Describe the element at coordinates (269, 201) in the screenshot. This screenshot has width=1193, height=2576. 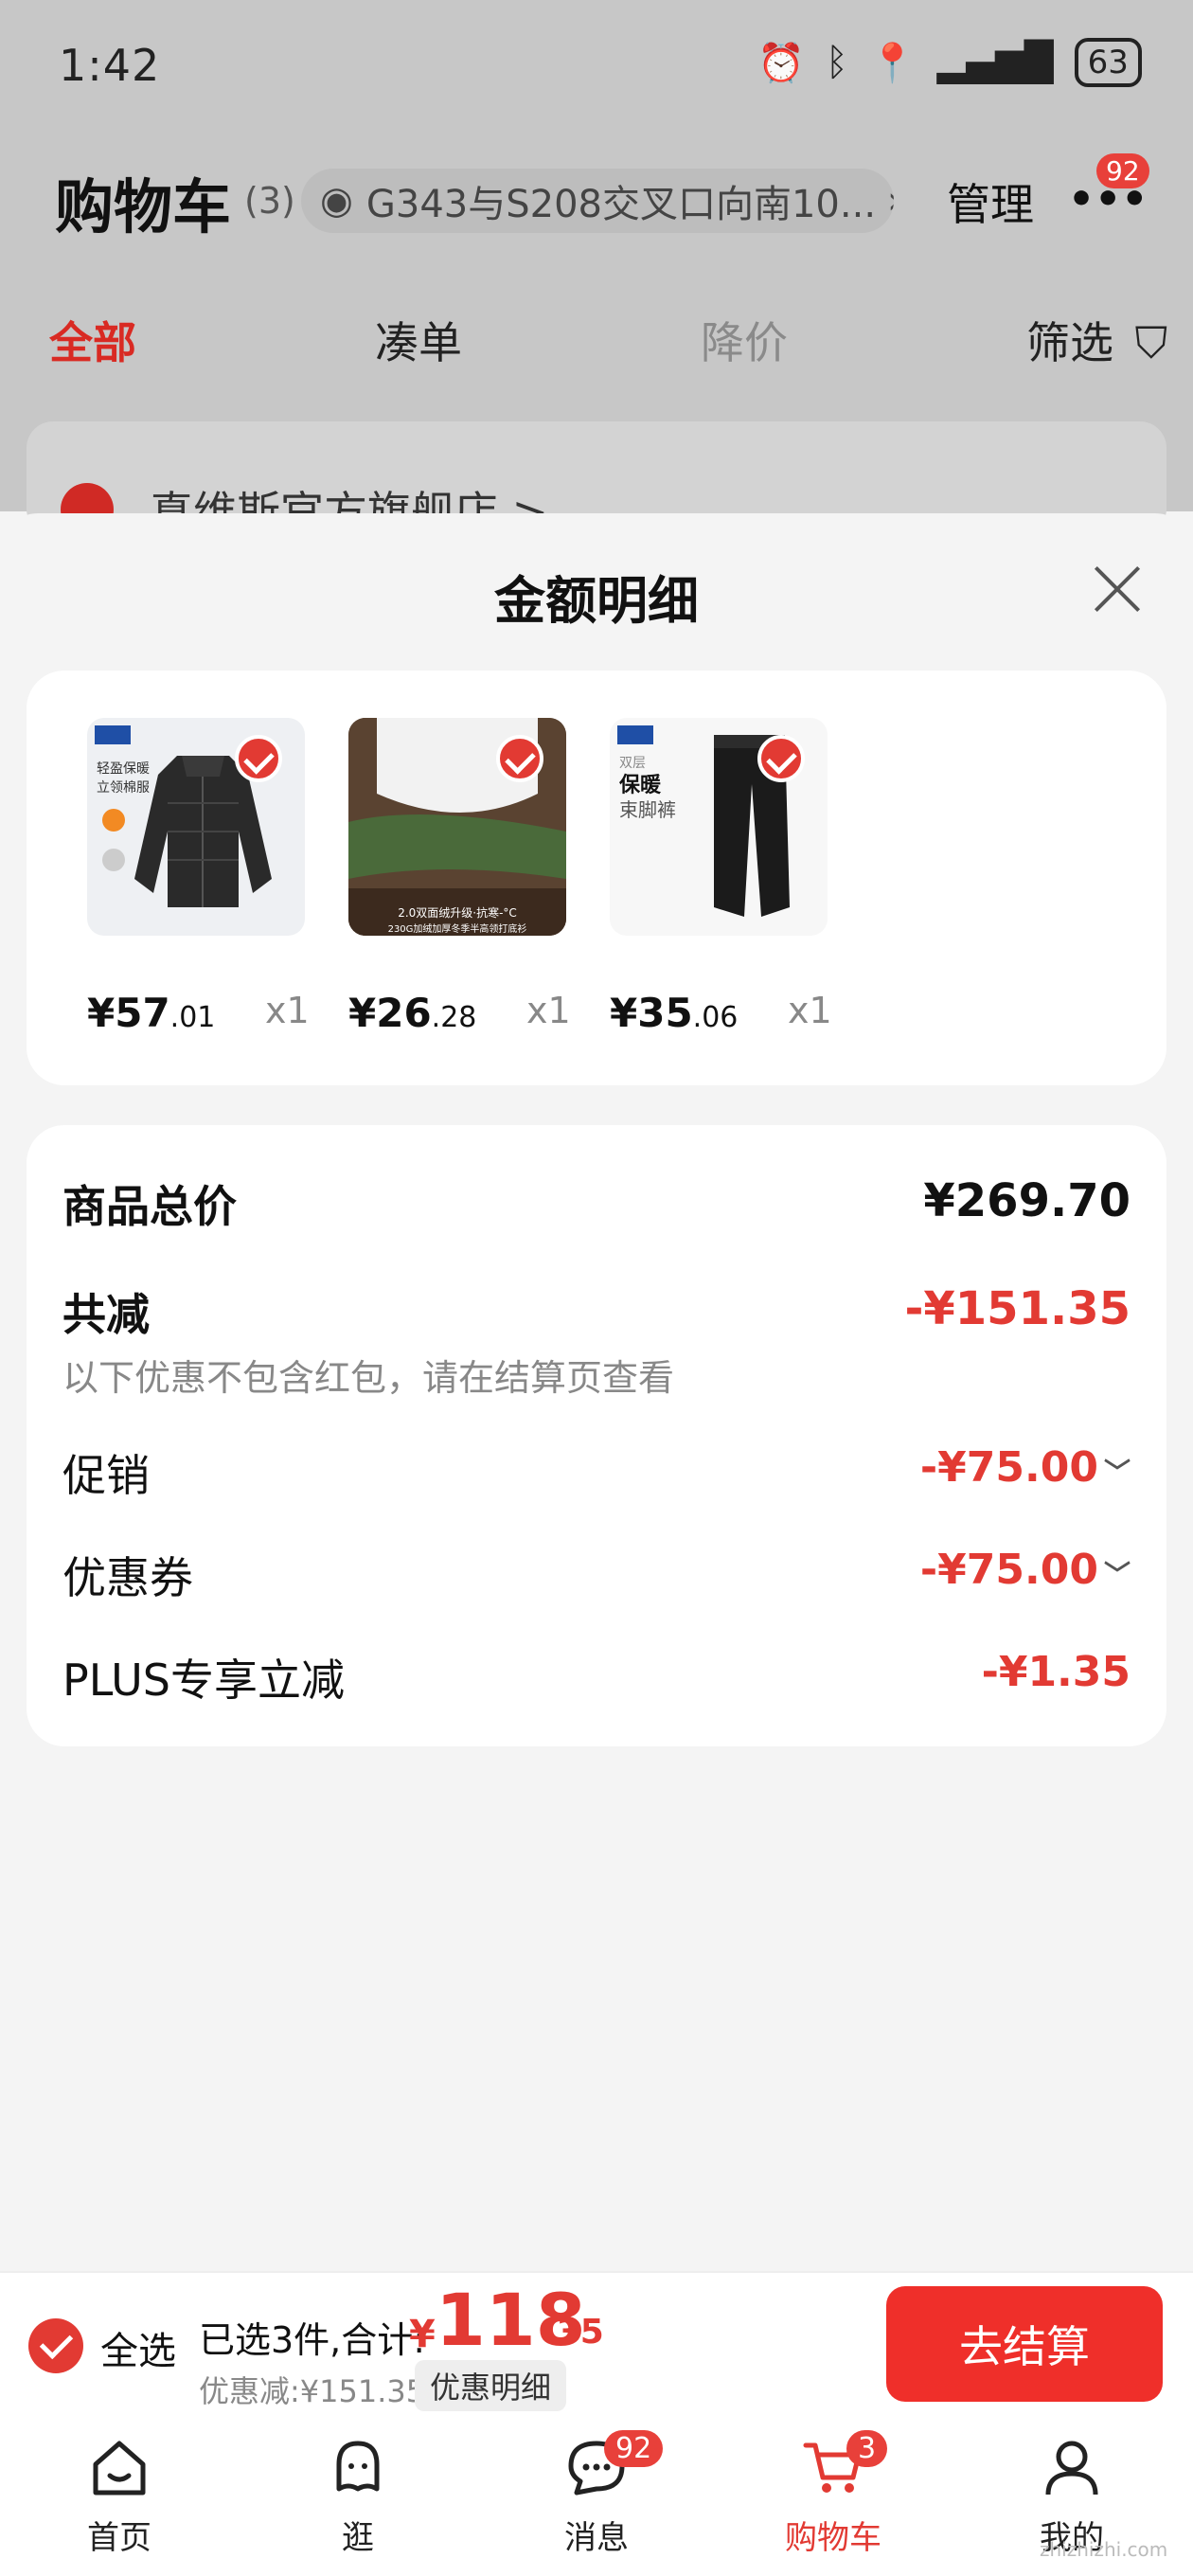
I see `cart-count: (3)` at that location.